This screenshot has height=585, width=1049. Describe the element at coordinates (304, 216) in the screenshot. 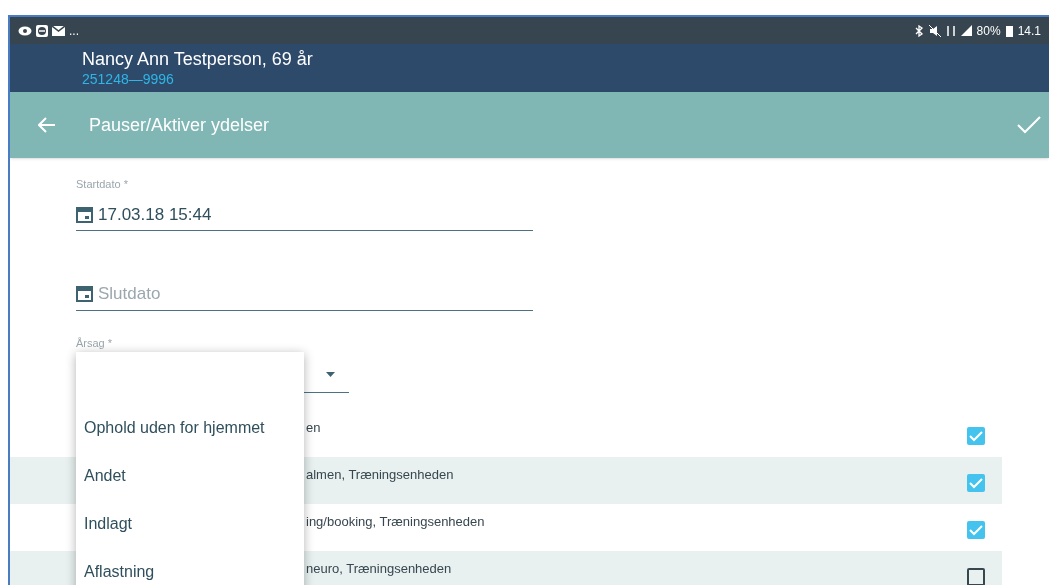

I see `start-date-field: 17.03.18 15:44` at that location.